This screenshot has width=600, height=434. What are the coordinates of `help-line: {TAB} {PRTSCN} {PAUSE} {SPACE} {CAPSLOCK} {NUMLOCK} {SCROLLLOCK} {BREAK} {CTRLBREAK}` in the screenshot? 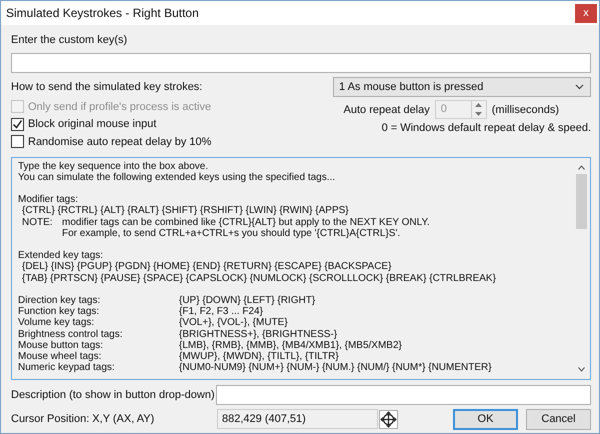 It's located at (258, 278).